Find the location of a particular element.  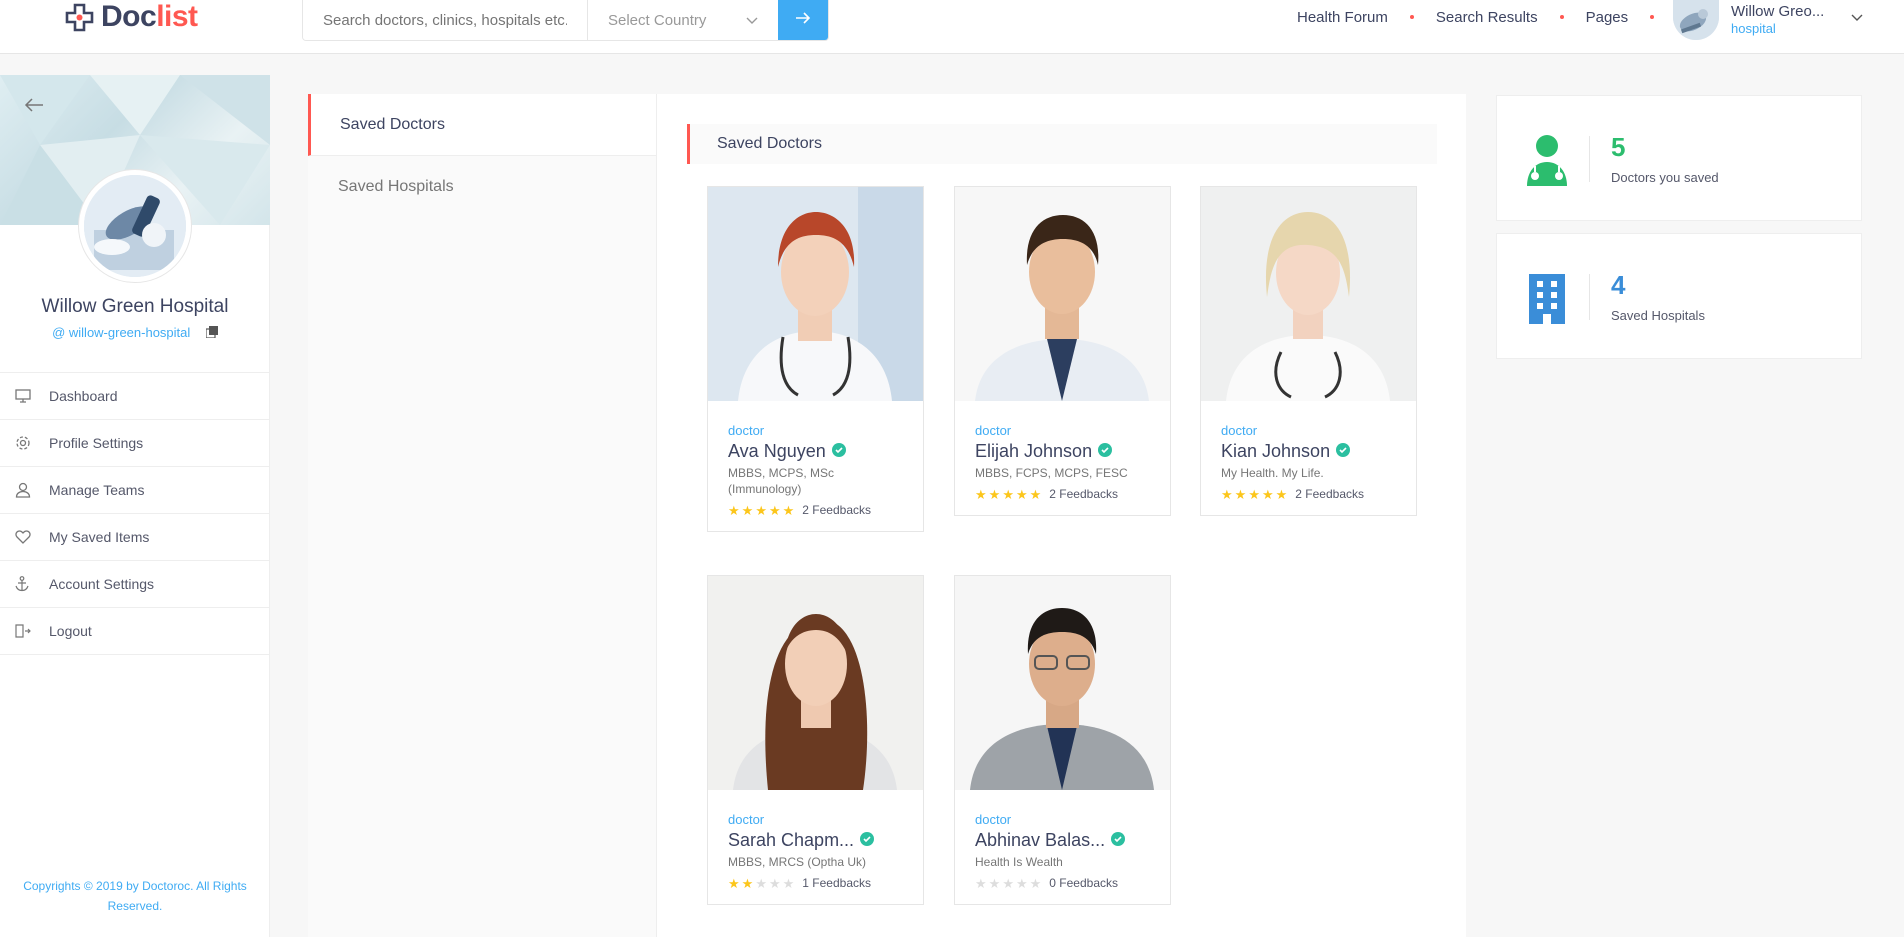

doctor-name: Kian Johnson is located at coordinates (1275, 451).